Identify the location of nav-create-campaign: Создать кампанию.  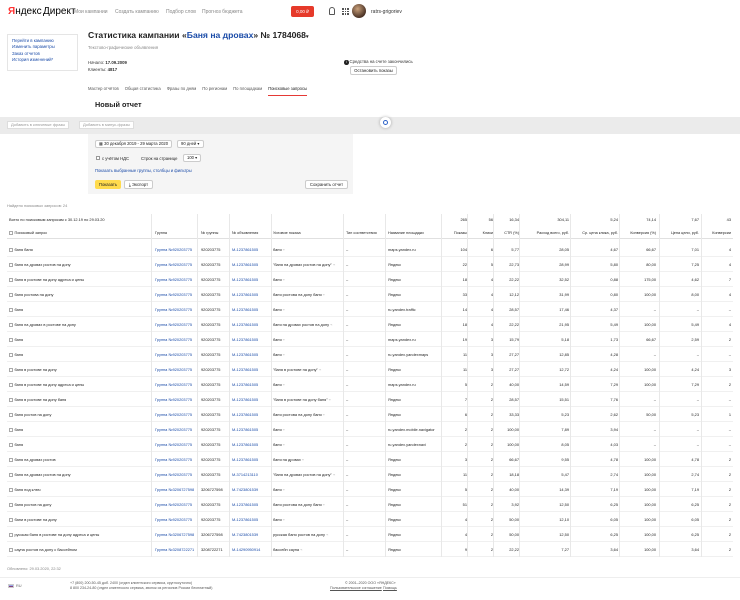
(137, 12).